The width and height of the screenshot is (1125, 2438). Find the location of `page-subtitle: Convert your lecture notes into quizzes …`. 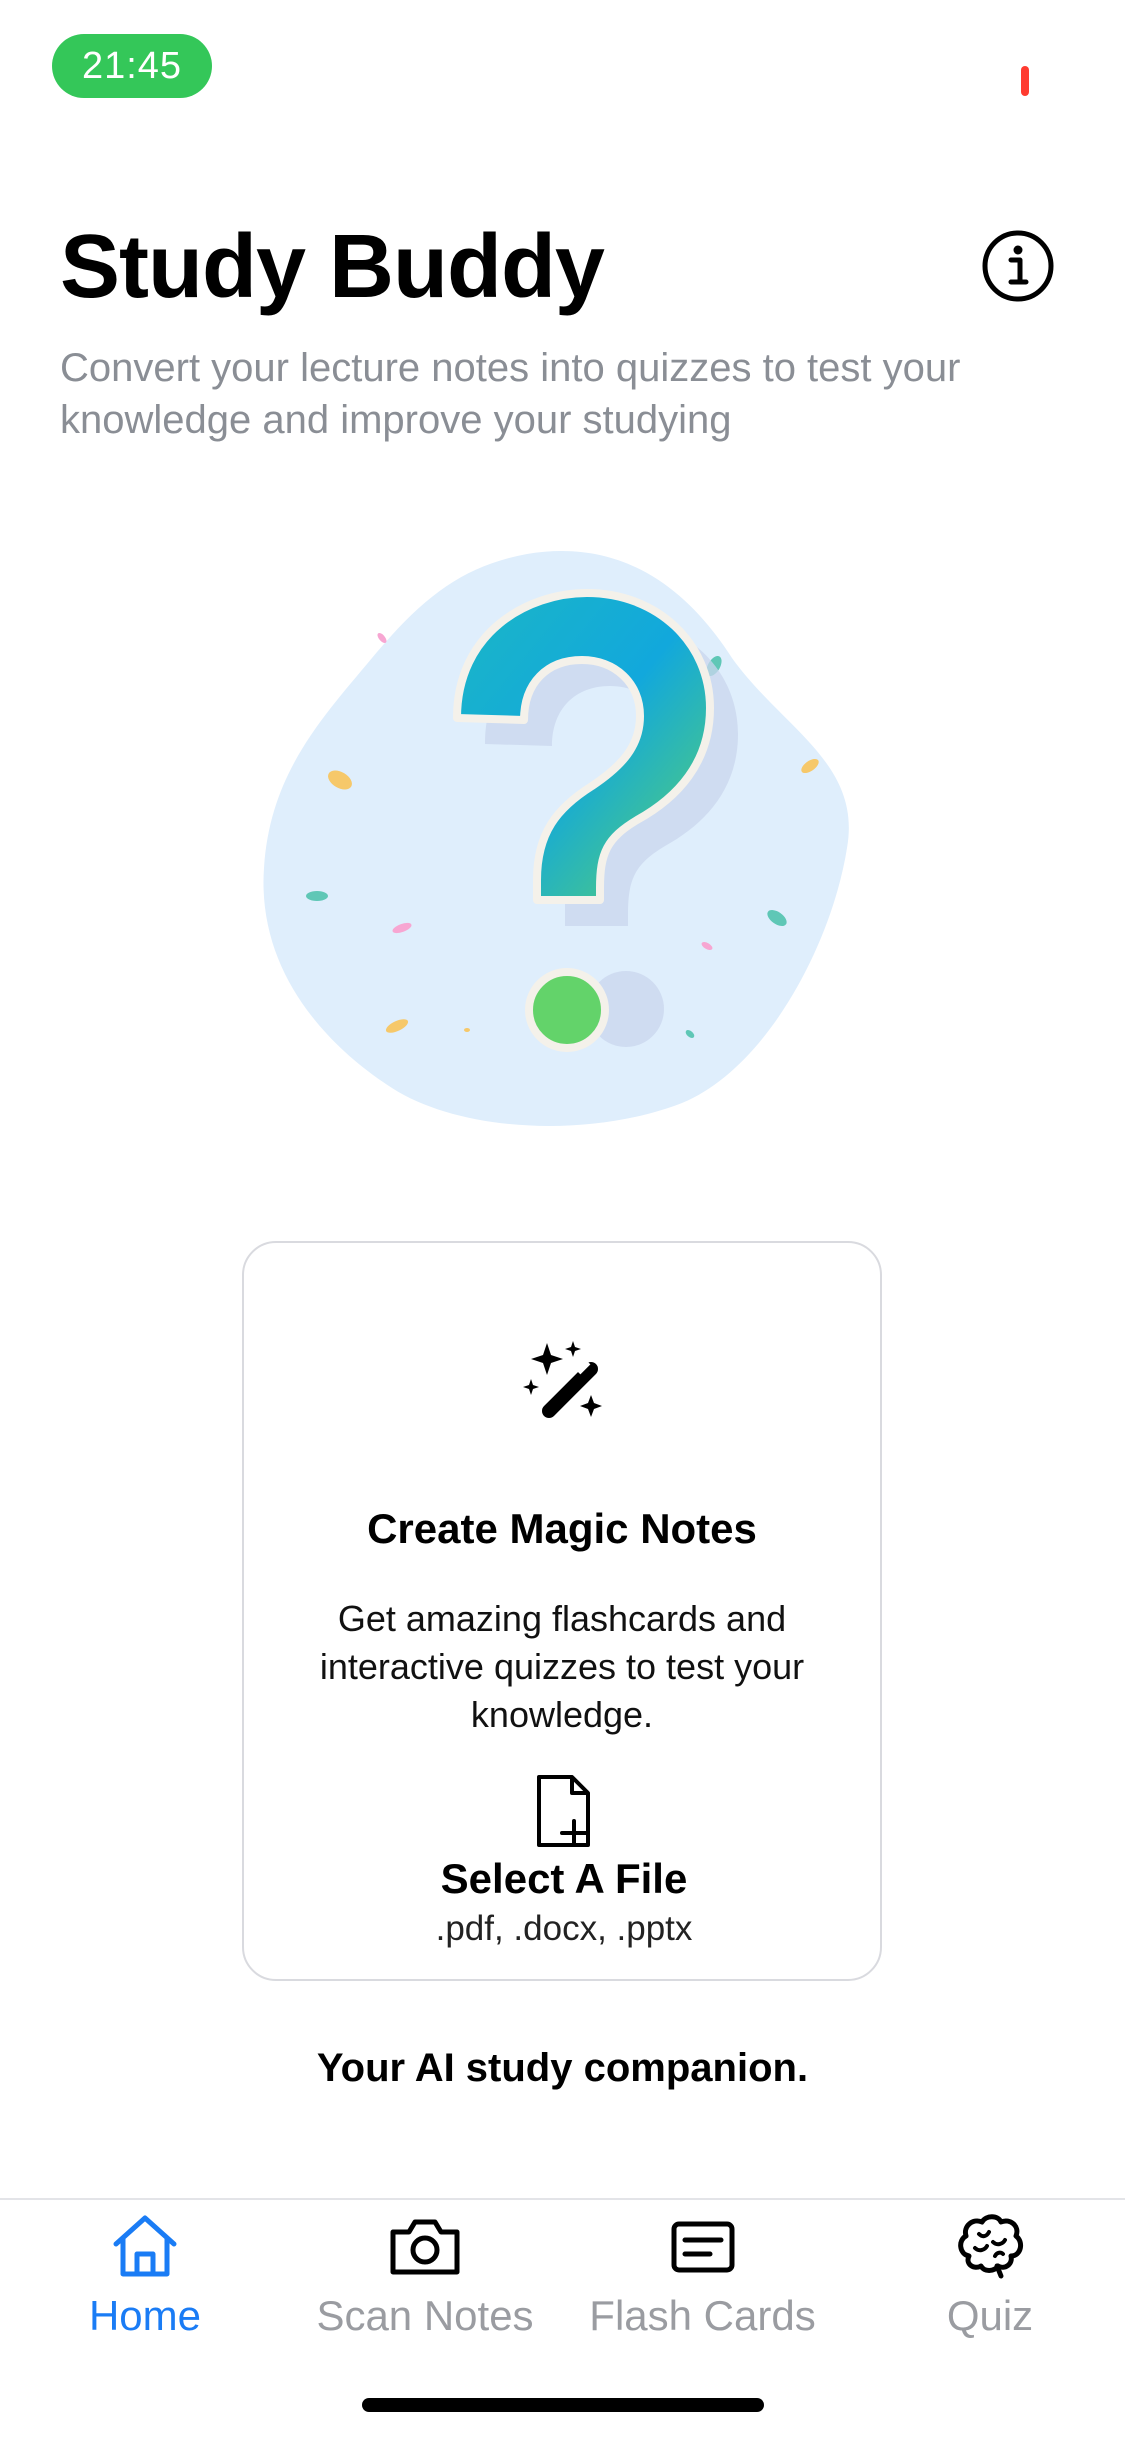

page-subtitle: Convert your lecture notes into quizzes … is located at coordinates (510, 394).